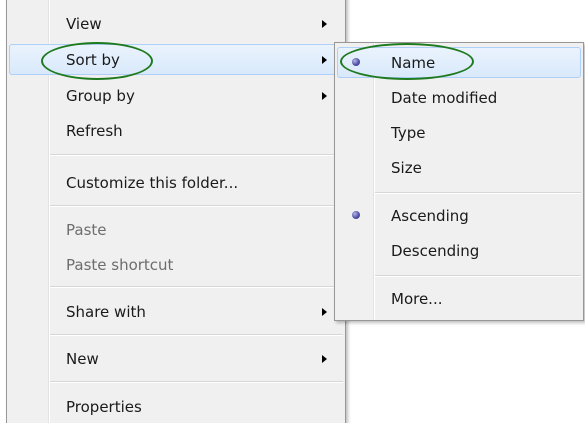  What do you see at coordinates (408, 133) in the screenshot?
I see `submenu-item-label: Type` at bounding box center [408, 133].